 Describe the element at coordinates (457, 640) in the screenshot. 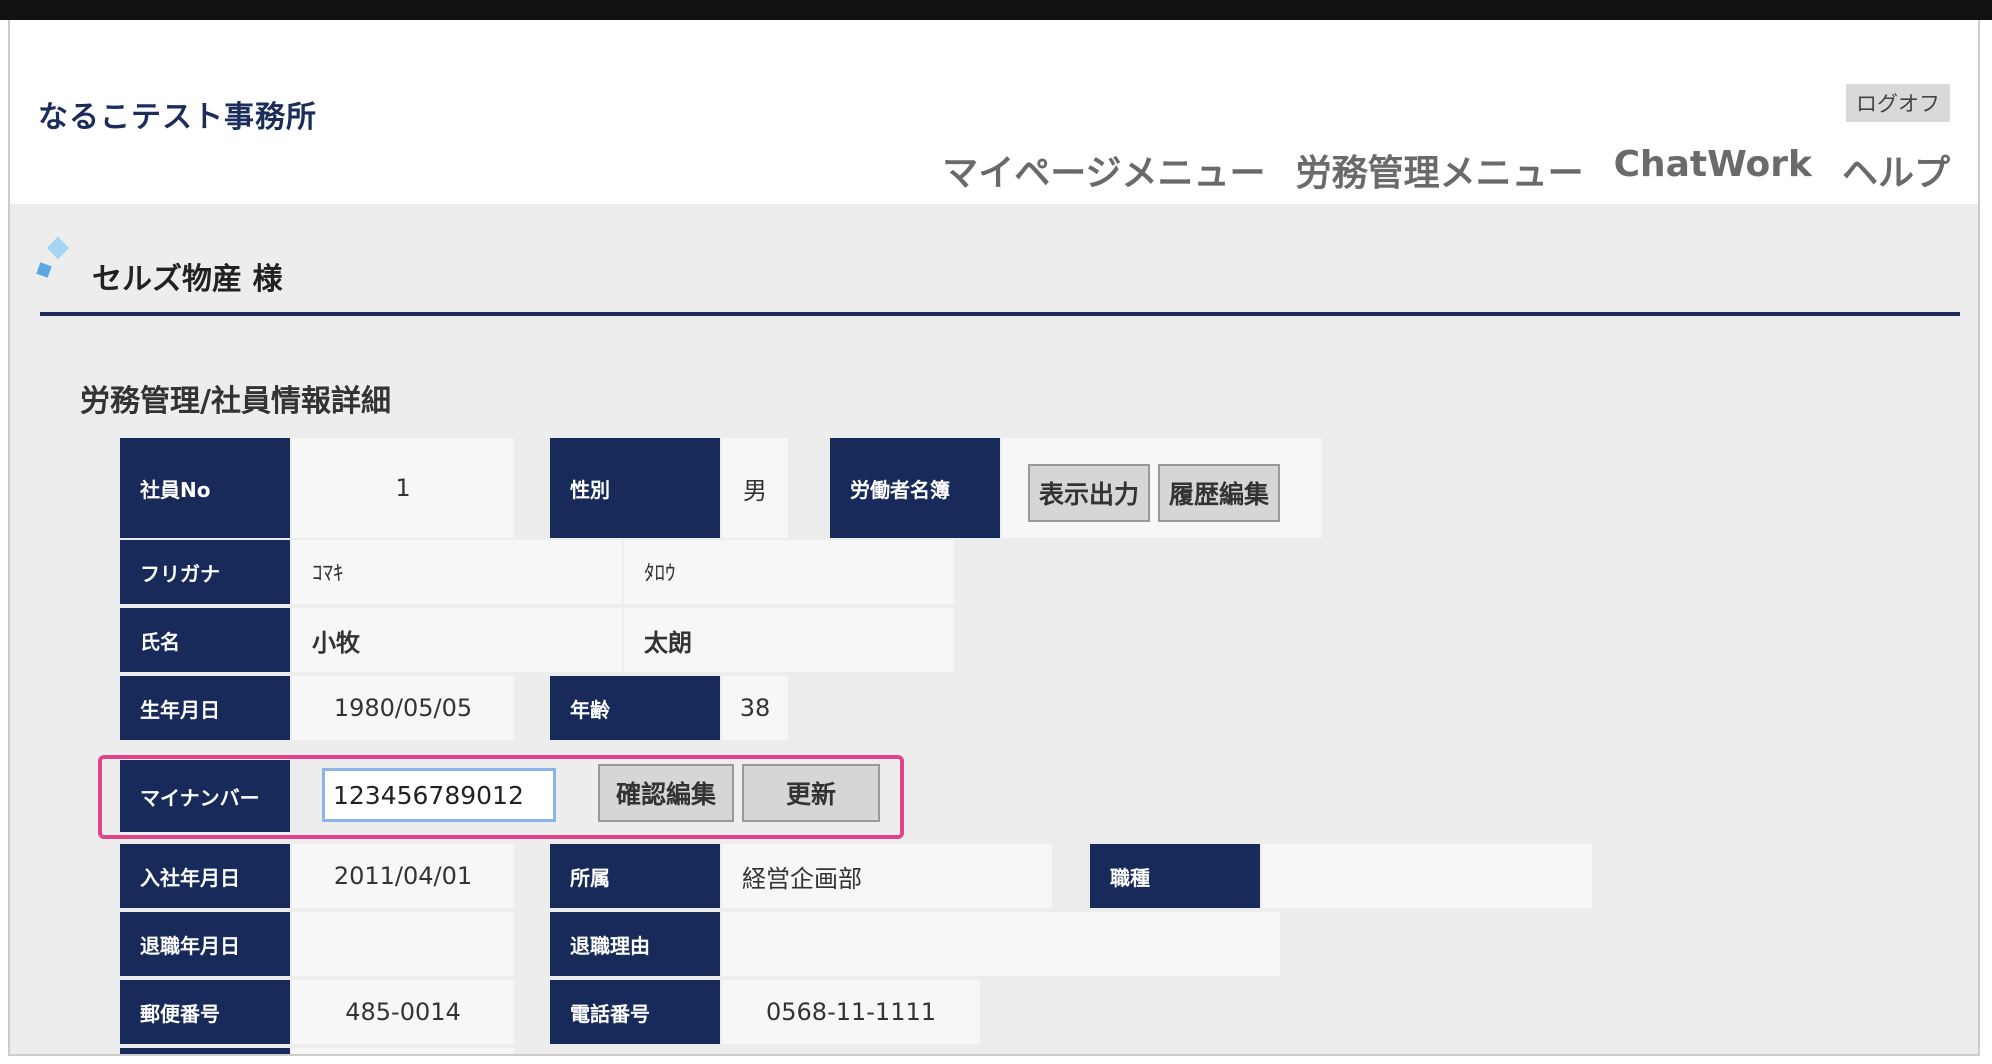

I see `name-last-value: 小牧` at that location.